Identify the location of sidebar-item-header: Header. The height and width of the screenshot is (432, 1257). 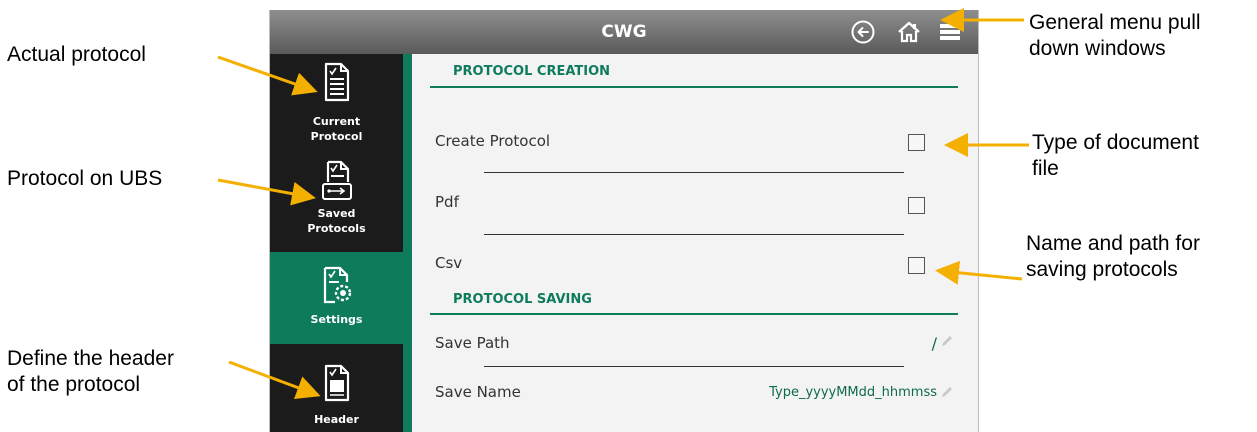
(336, 392).